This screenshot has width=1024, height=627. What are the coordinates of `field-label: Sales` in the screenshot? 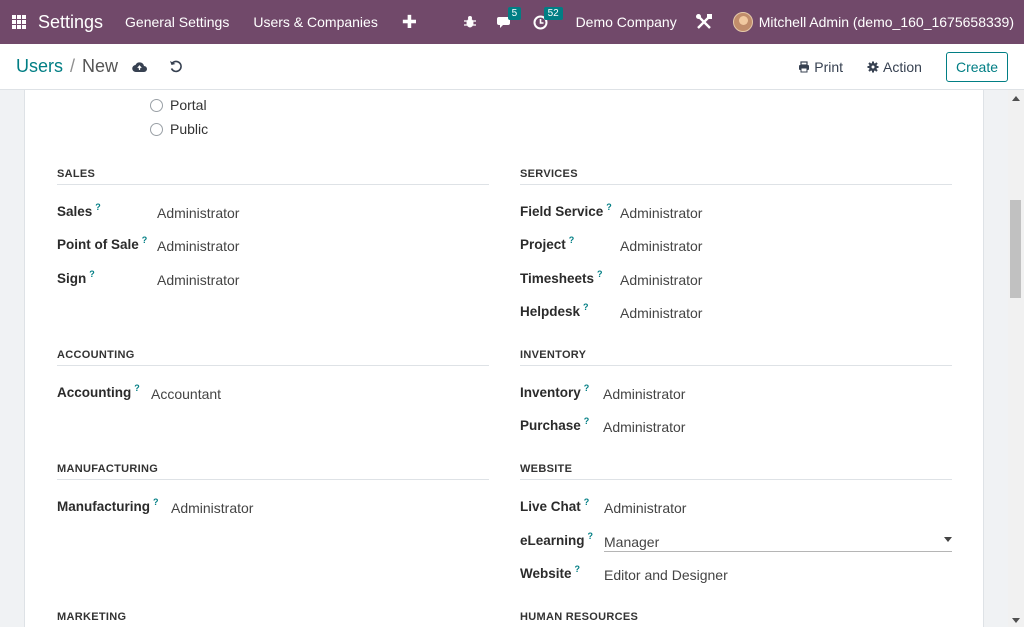 It's located at (75, 211).